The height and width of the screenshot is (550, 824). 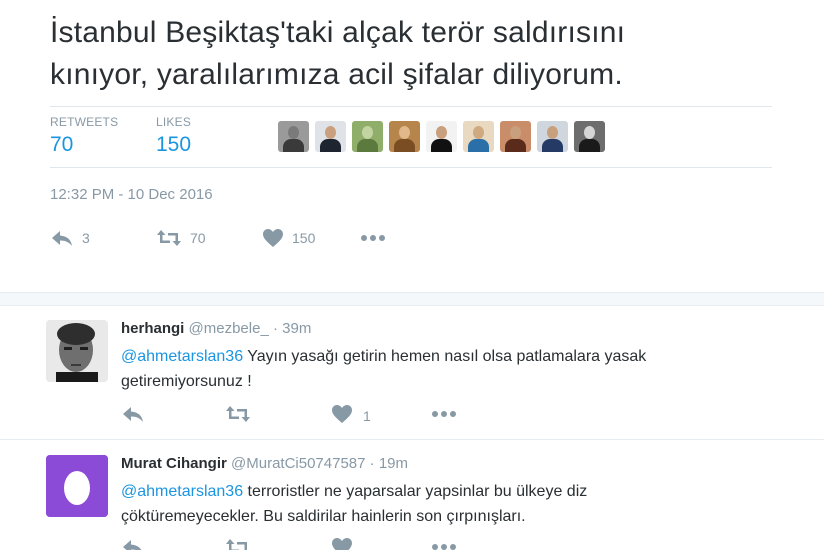 I want to click on replies-divider, so click(x=412, y=299).